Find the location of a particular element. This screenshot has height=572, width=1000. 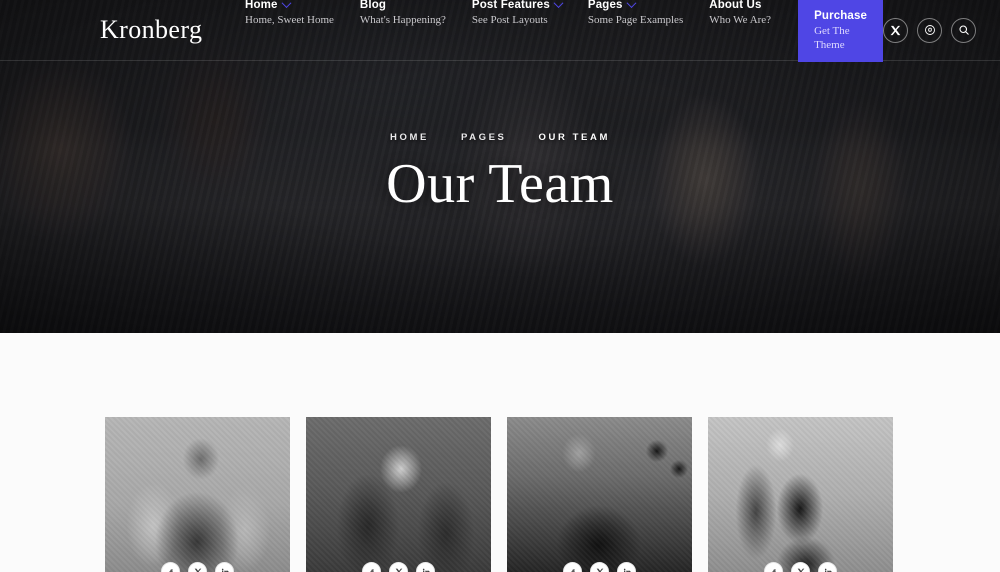

breadcrumb: HOME PAGES OUR TEAM is located at coordinates (500, 137).